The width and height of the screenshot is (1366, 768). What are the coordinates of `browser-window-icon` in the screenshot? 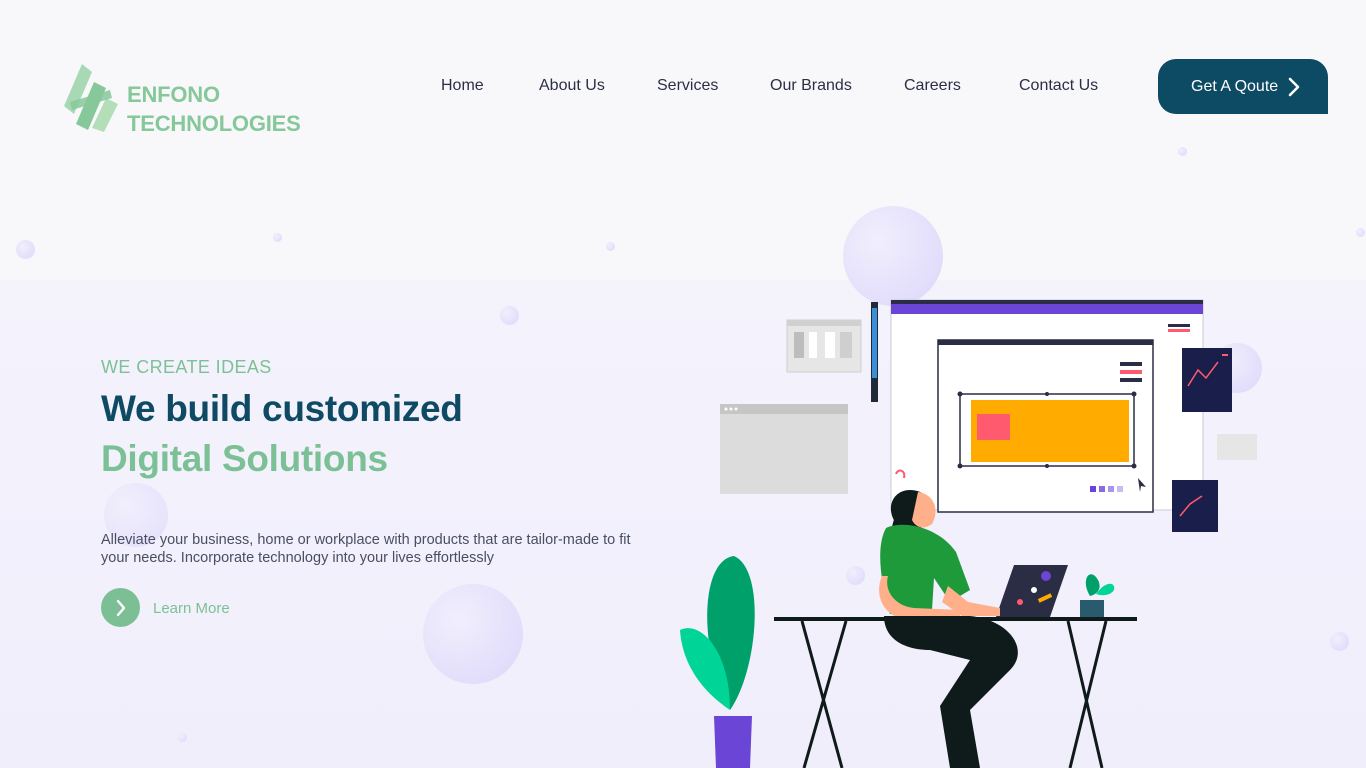 It's located at (784, 449).